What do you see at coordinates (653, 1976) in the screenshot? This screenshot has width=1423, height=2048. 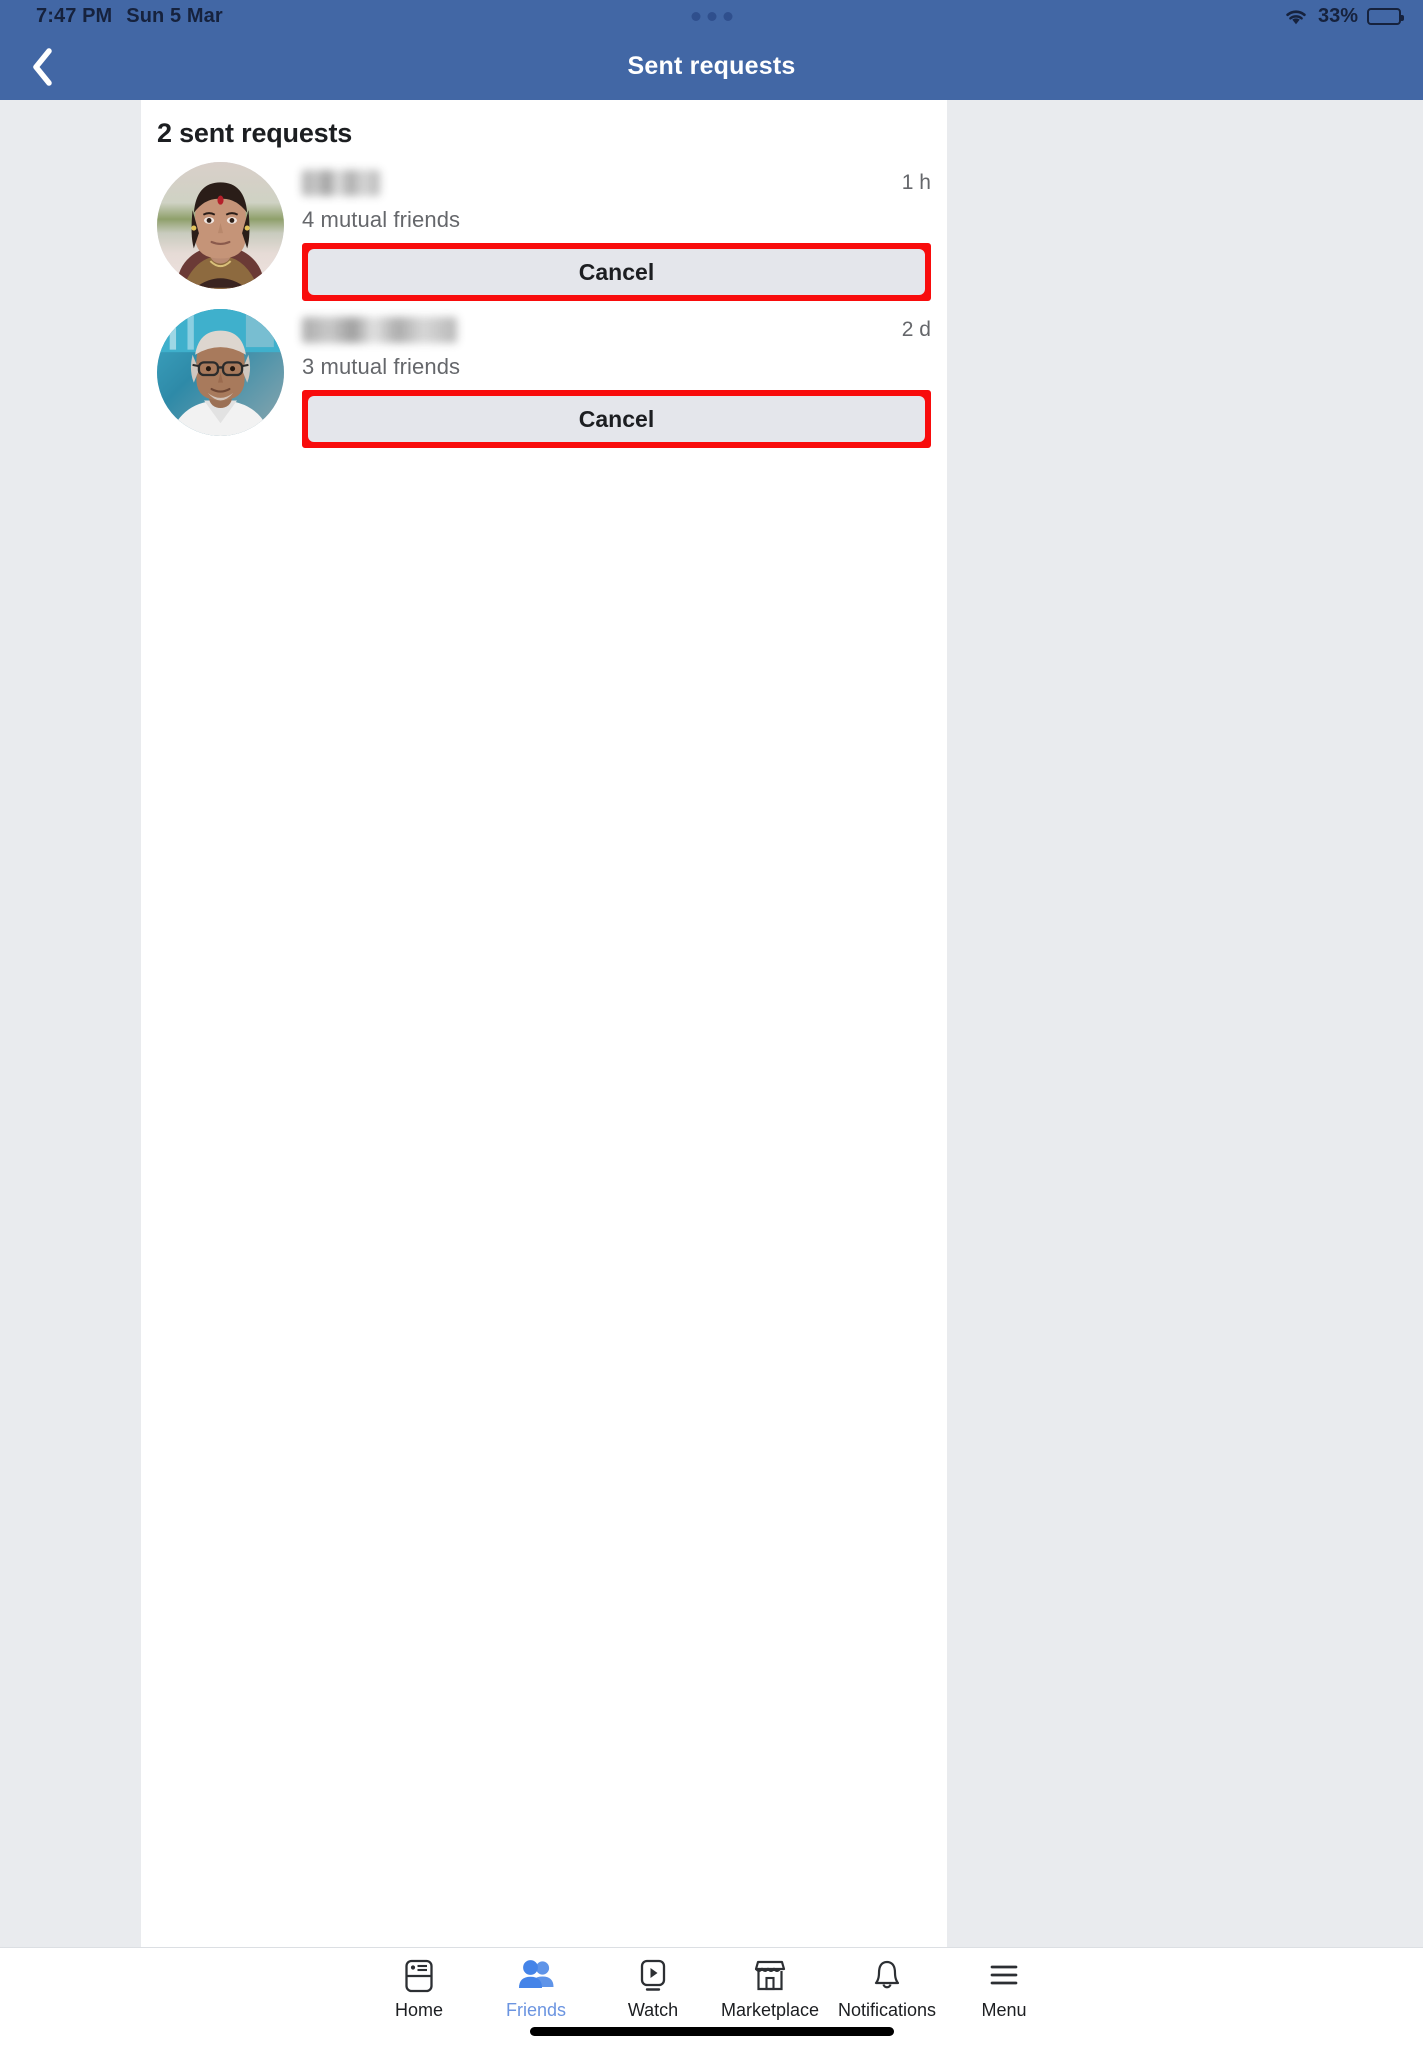 I see `watch-play-icon` at bounding box center [653, 1976].